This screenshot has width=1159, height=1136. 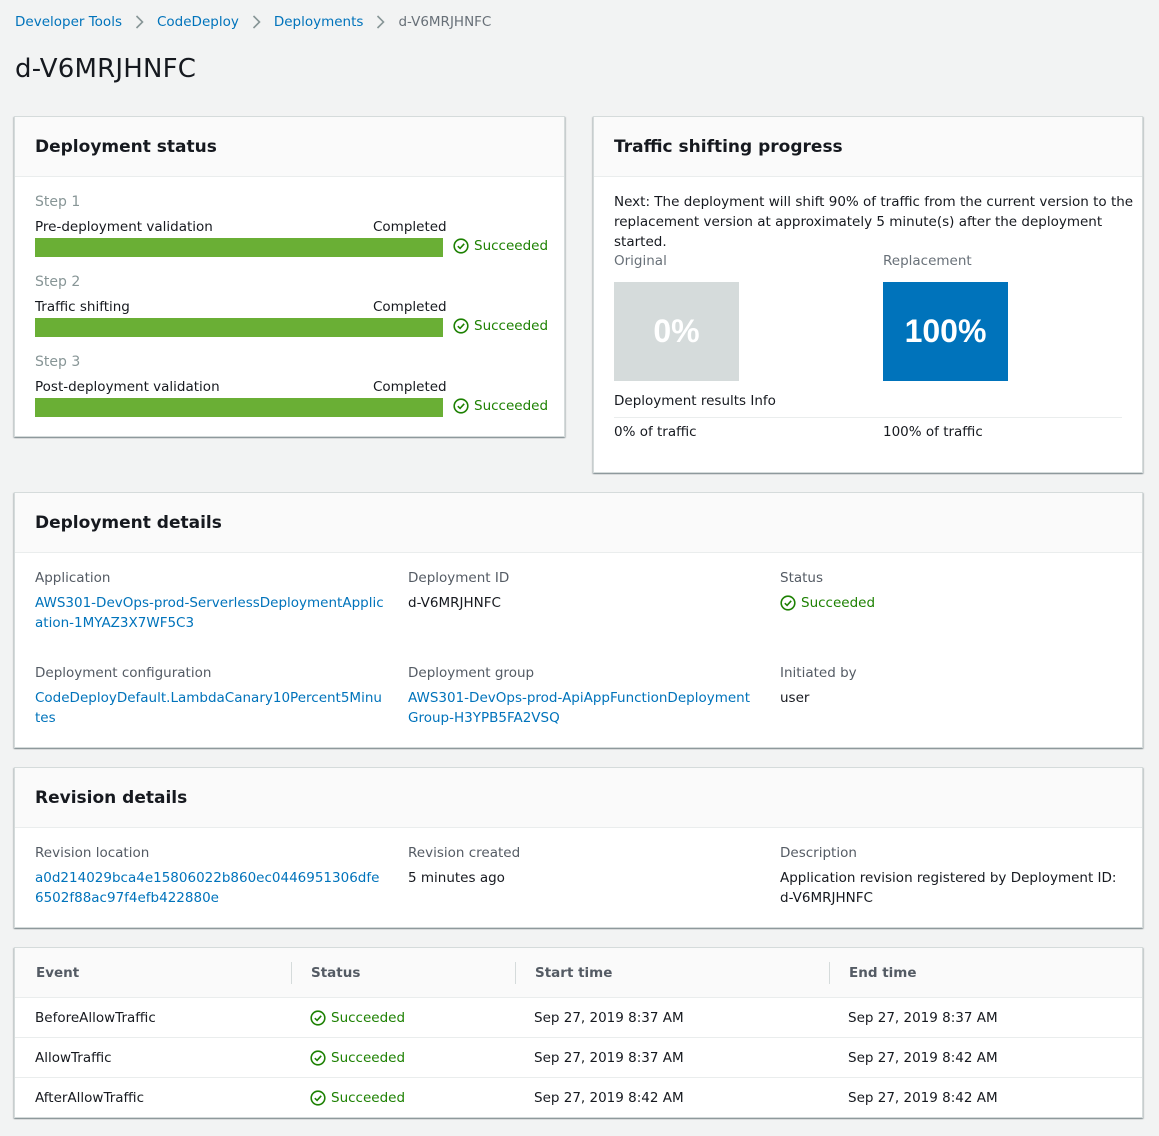 What do you see at coordinates (883, 973) in the screenshot?
I see `column-header-end-time: End time` at bounding box center [883, 973].